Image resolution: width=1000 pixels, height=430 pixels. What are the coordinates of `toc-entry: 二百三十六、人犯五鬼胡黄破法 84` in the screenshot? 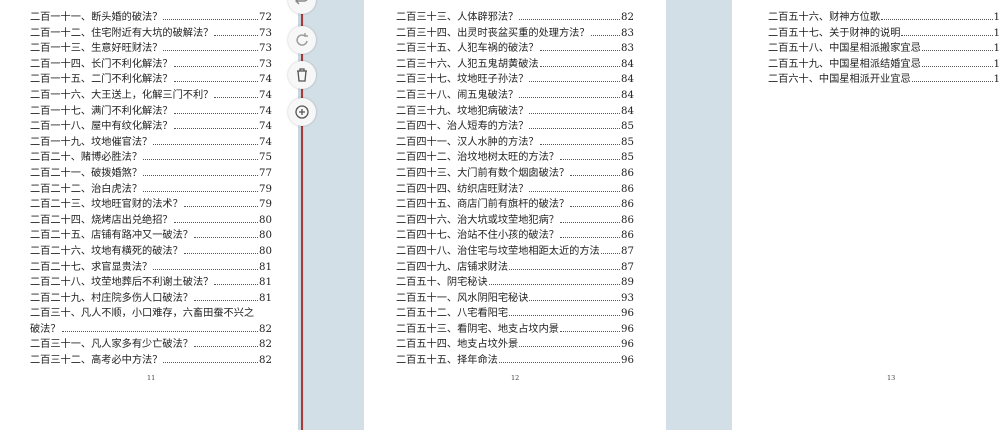 It's located at (515, 65).